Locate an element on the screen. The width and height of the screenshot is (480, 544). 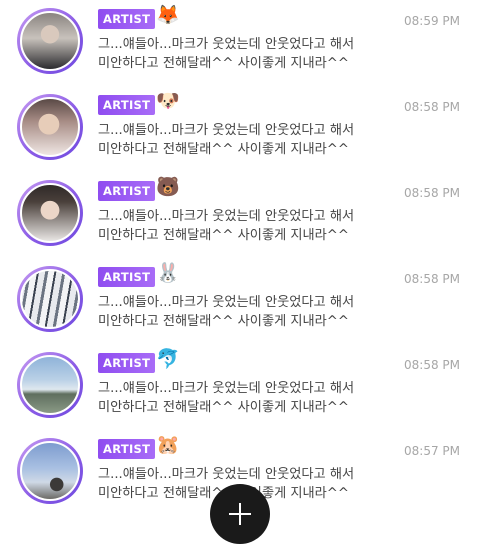
plus-icon is located at coordinates (240, 514).